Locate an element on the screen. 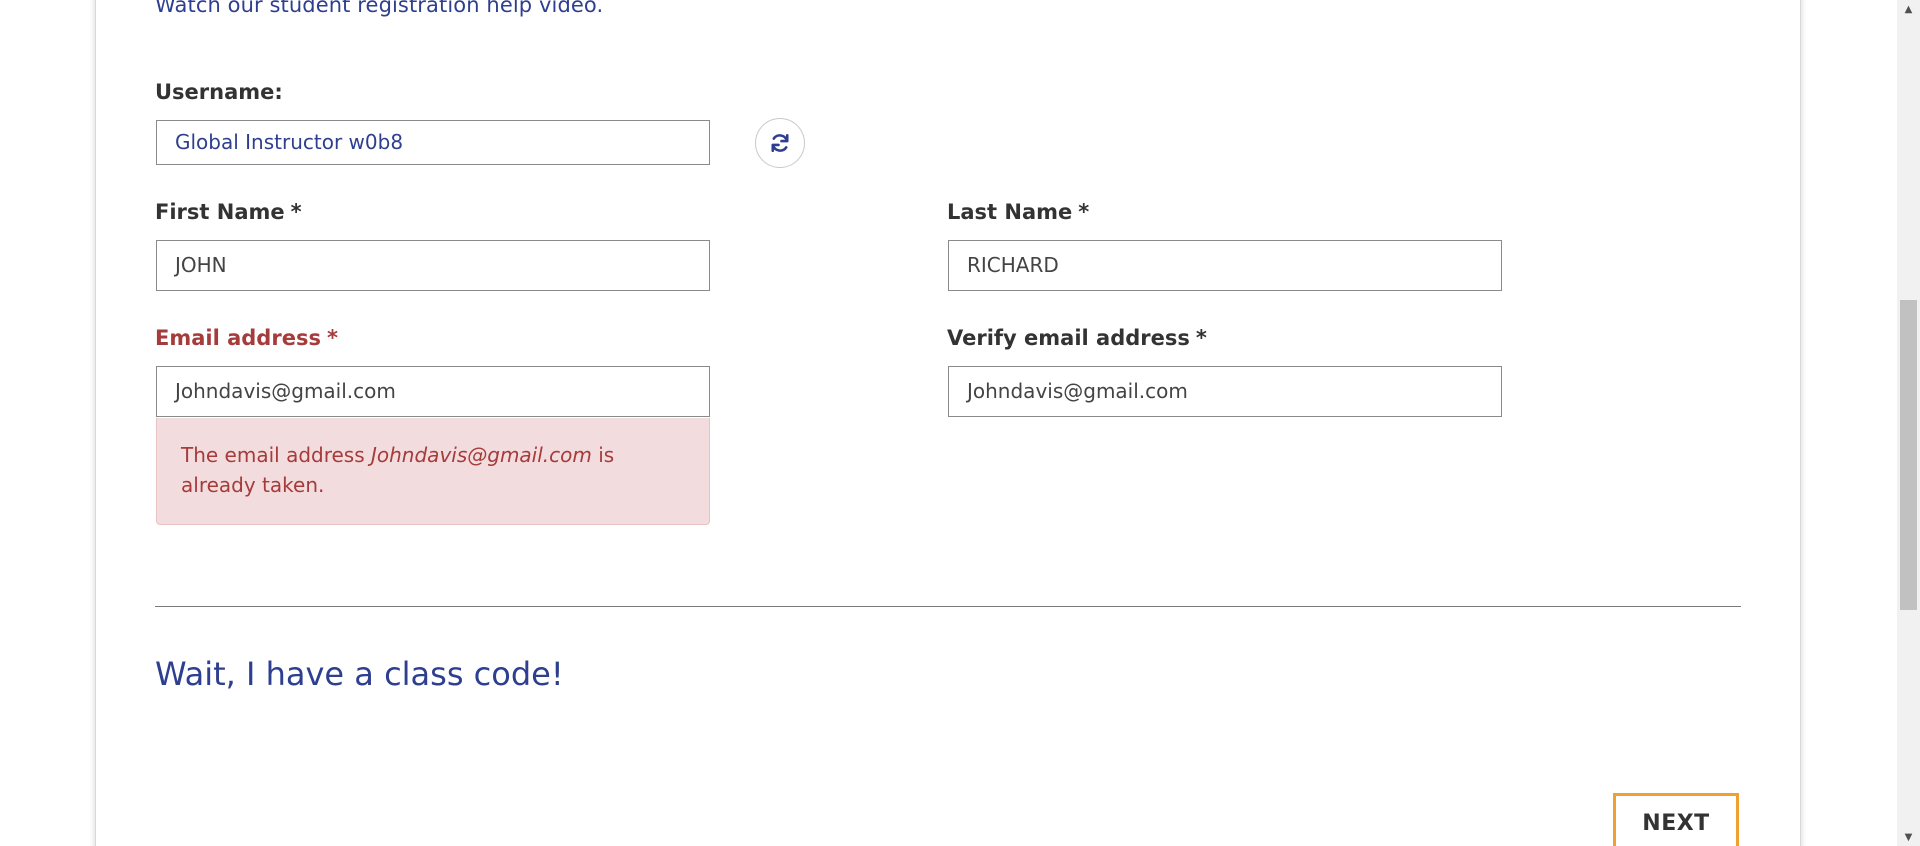 Image resolution: width=1920 pixels, height=846 pixels. verify-email-label: Verify email address * is located at coordinates (1077, 338).